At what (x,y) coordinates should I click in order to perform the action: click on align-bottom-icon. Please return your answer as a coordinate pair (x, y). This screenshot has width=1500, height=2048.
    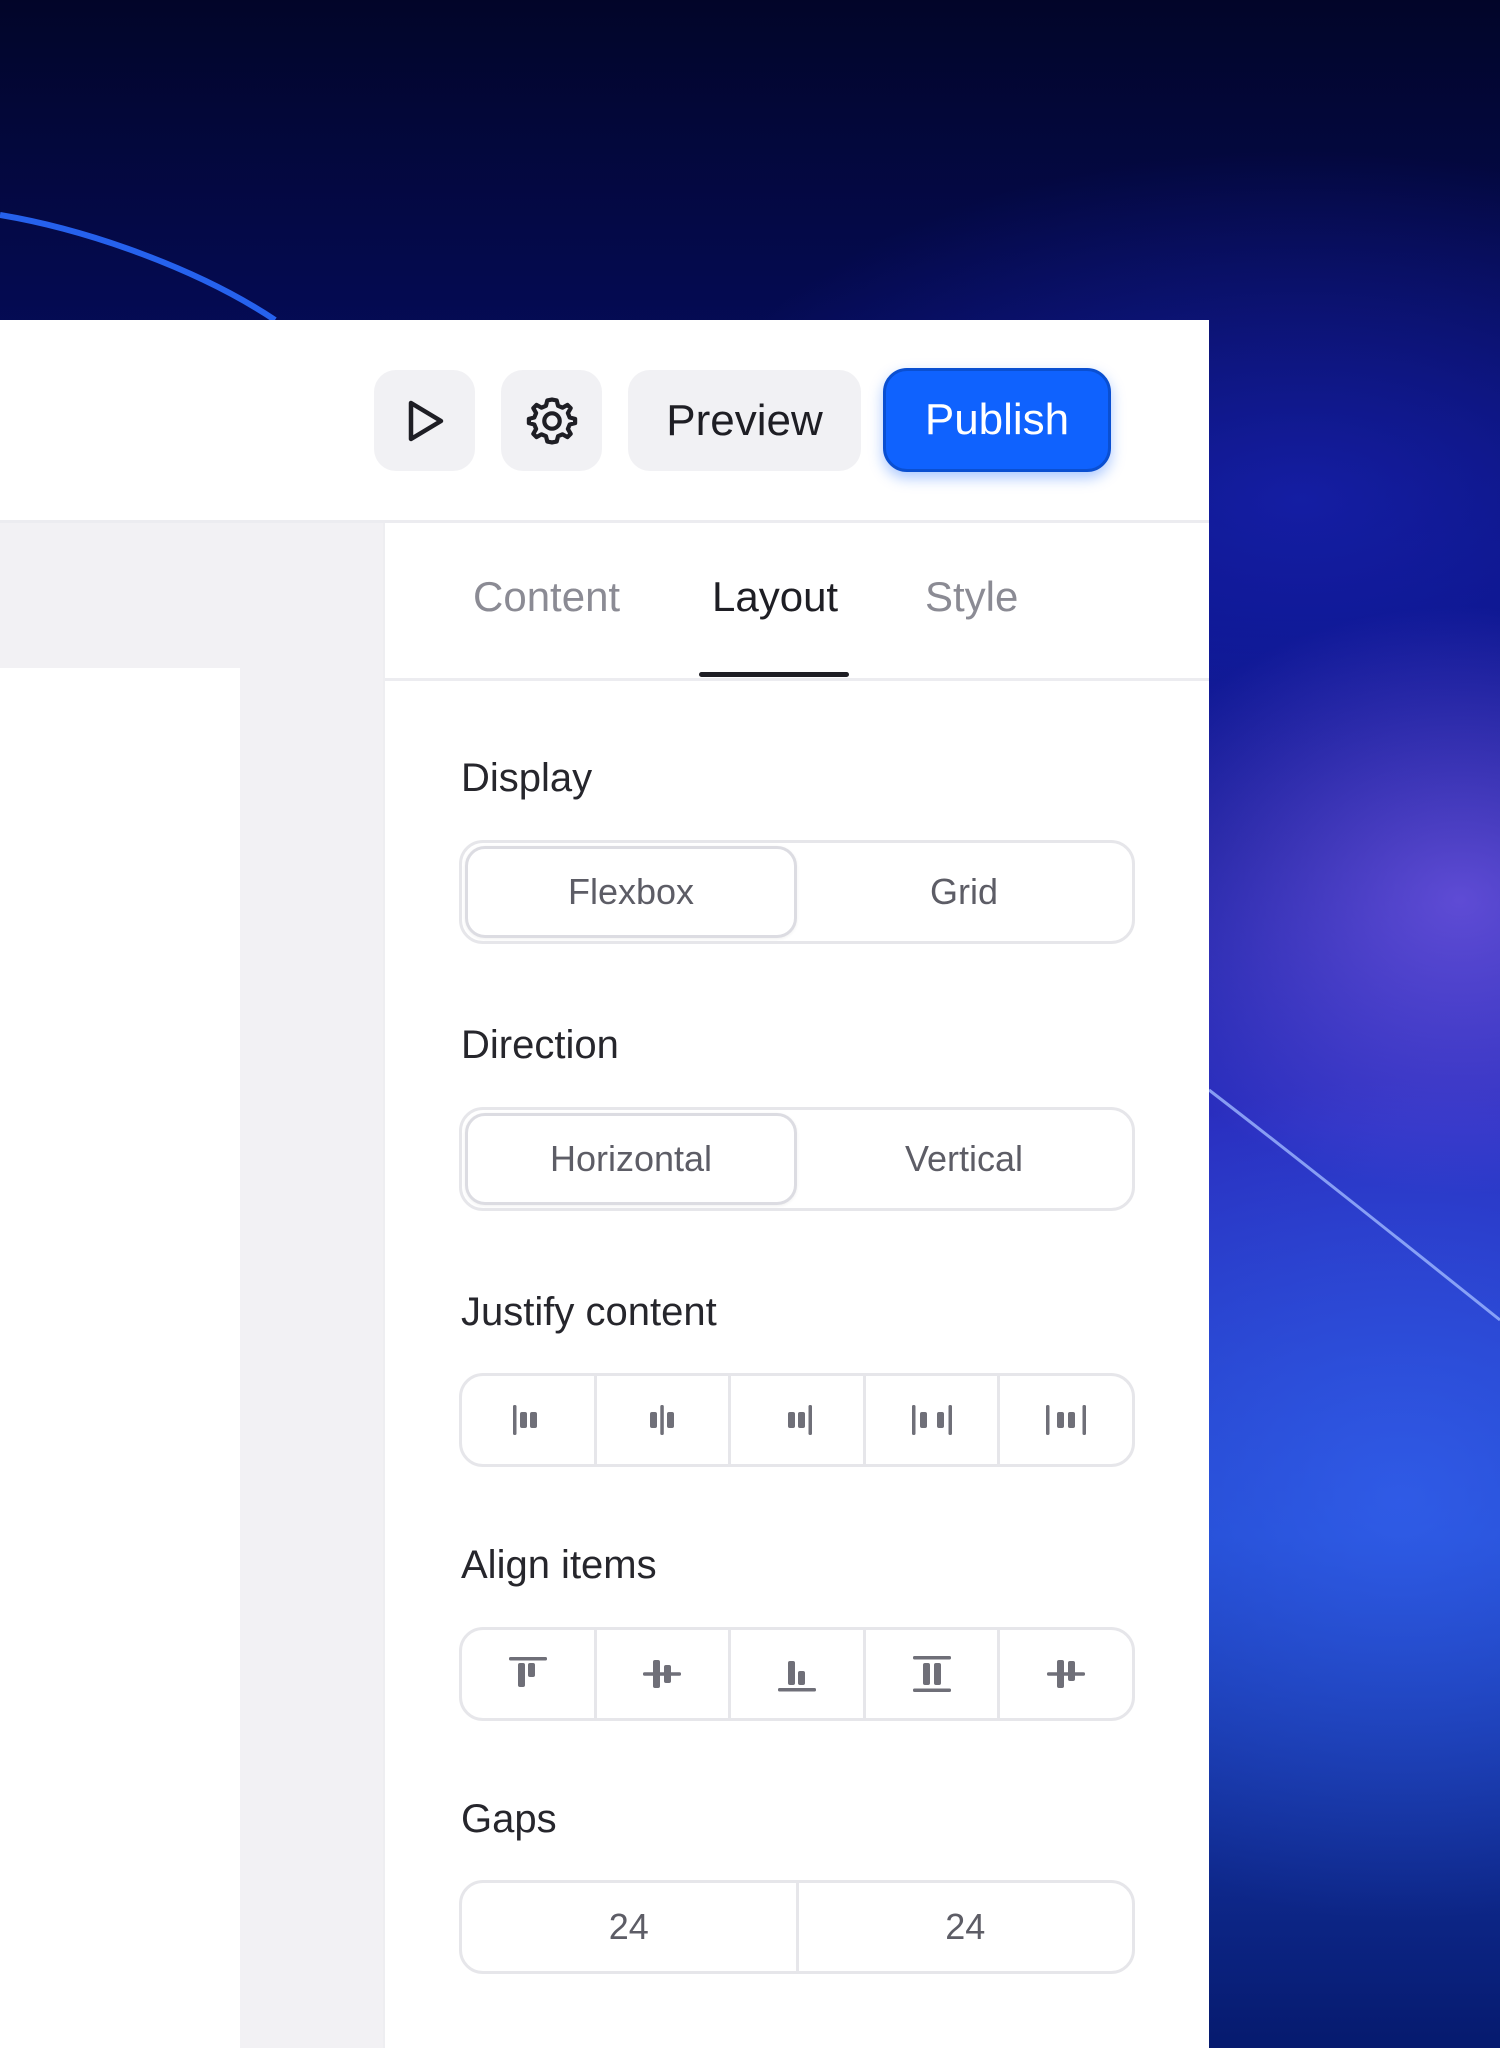
    Looking at the image, I should click on (796, 1676).